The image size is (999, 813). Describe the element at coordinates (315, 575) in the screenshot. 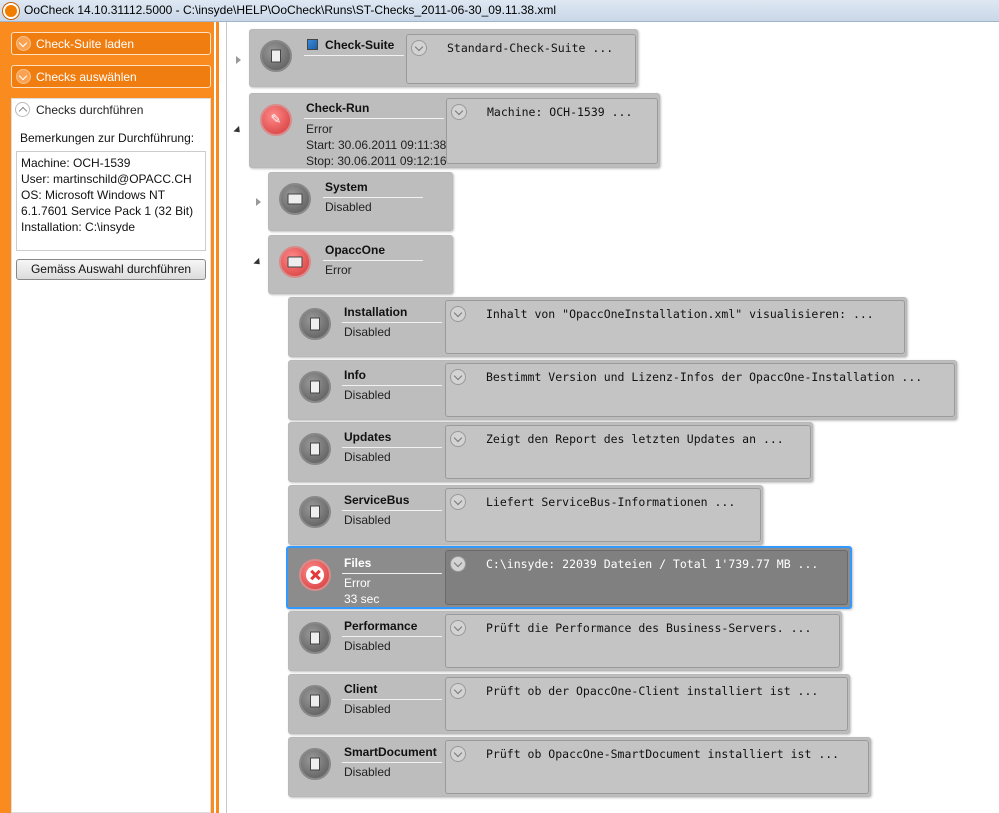

I see `error-x-icon` at that location.